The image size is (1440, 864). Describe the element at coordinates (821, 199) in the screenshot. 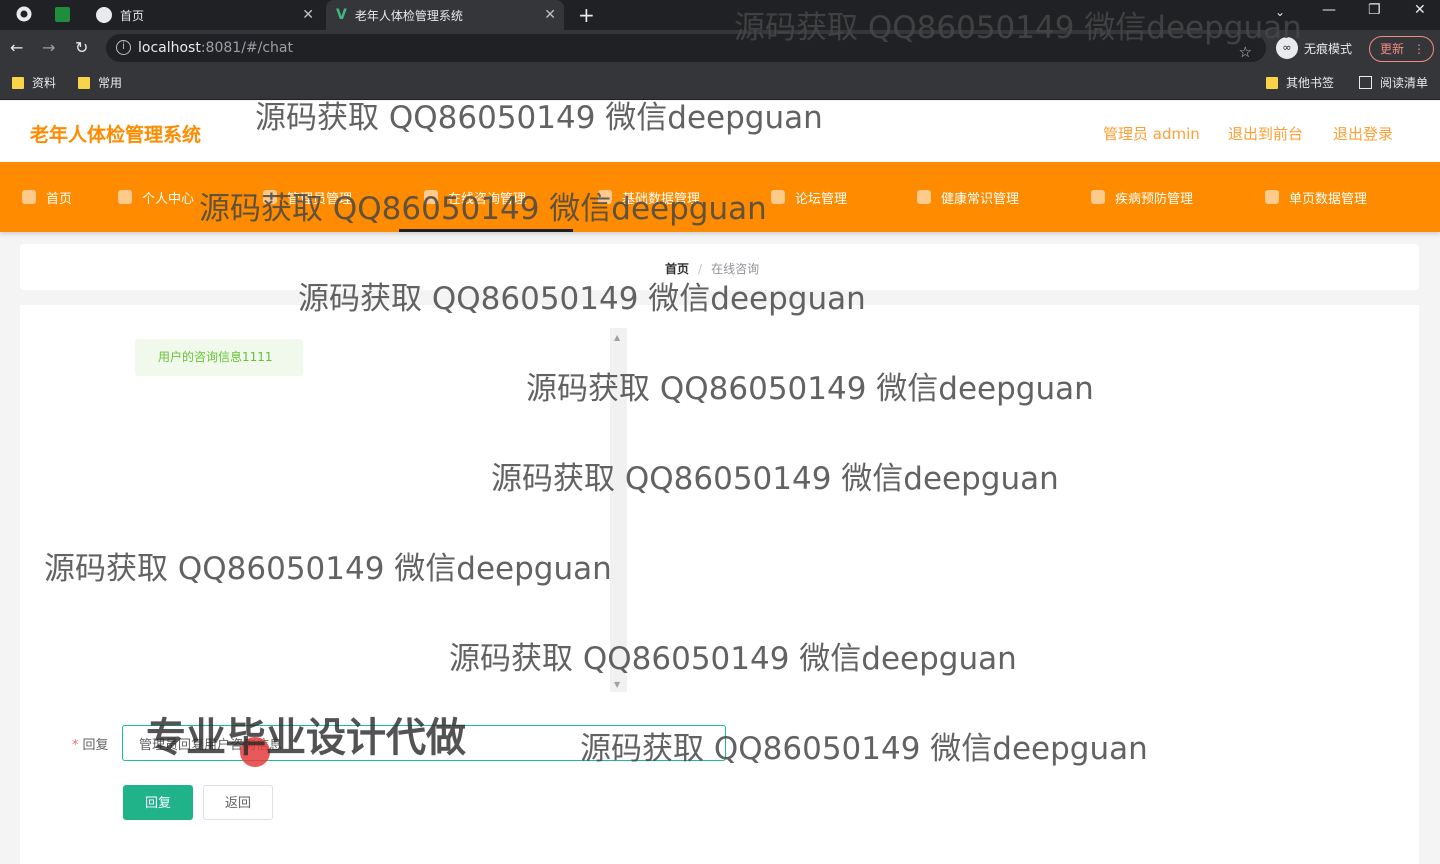

I see `nav-label: 论坛管理` at that location.